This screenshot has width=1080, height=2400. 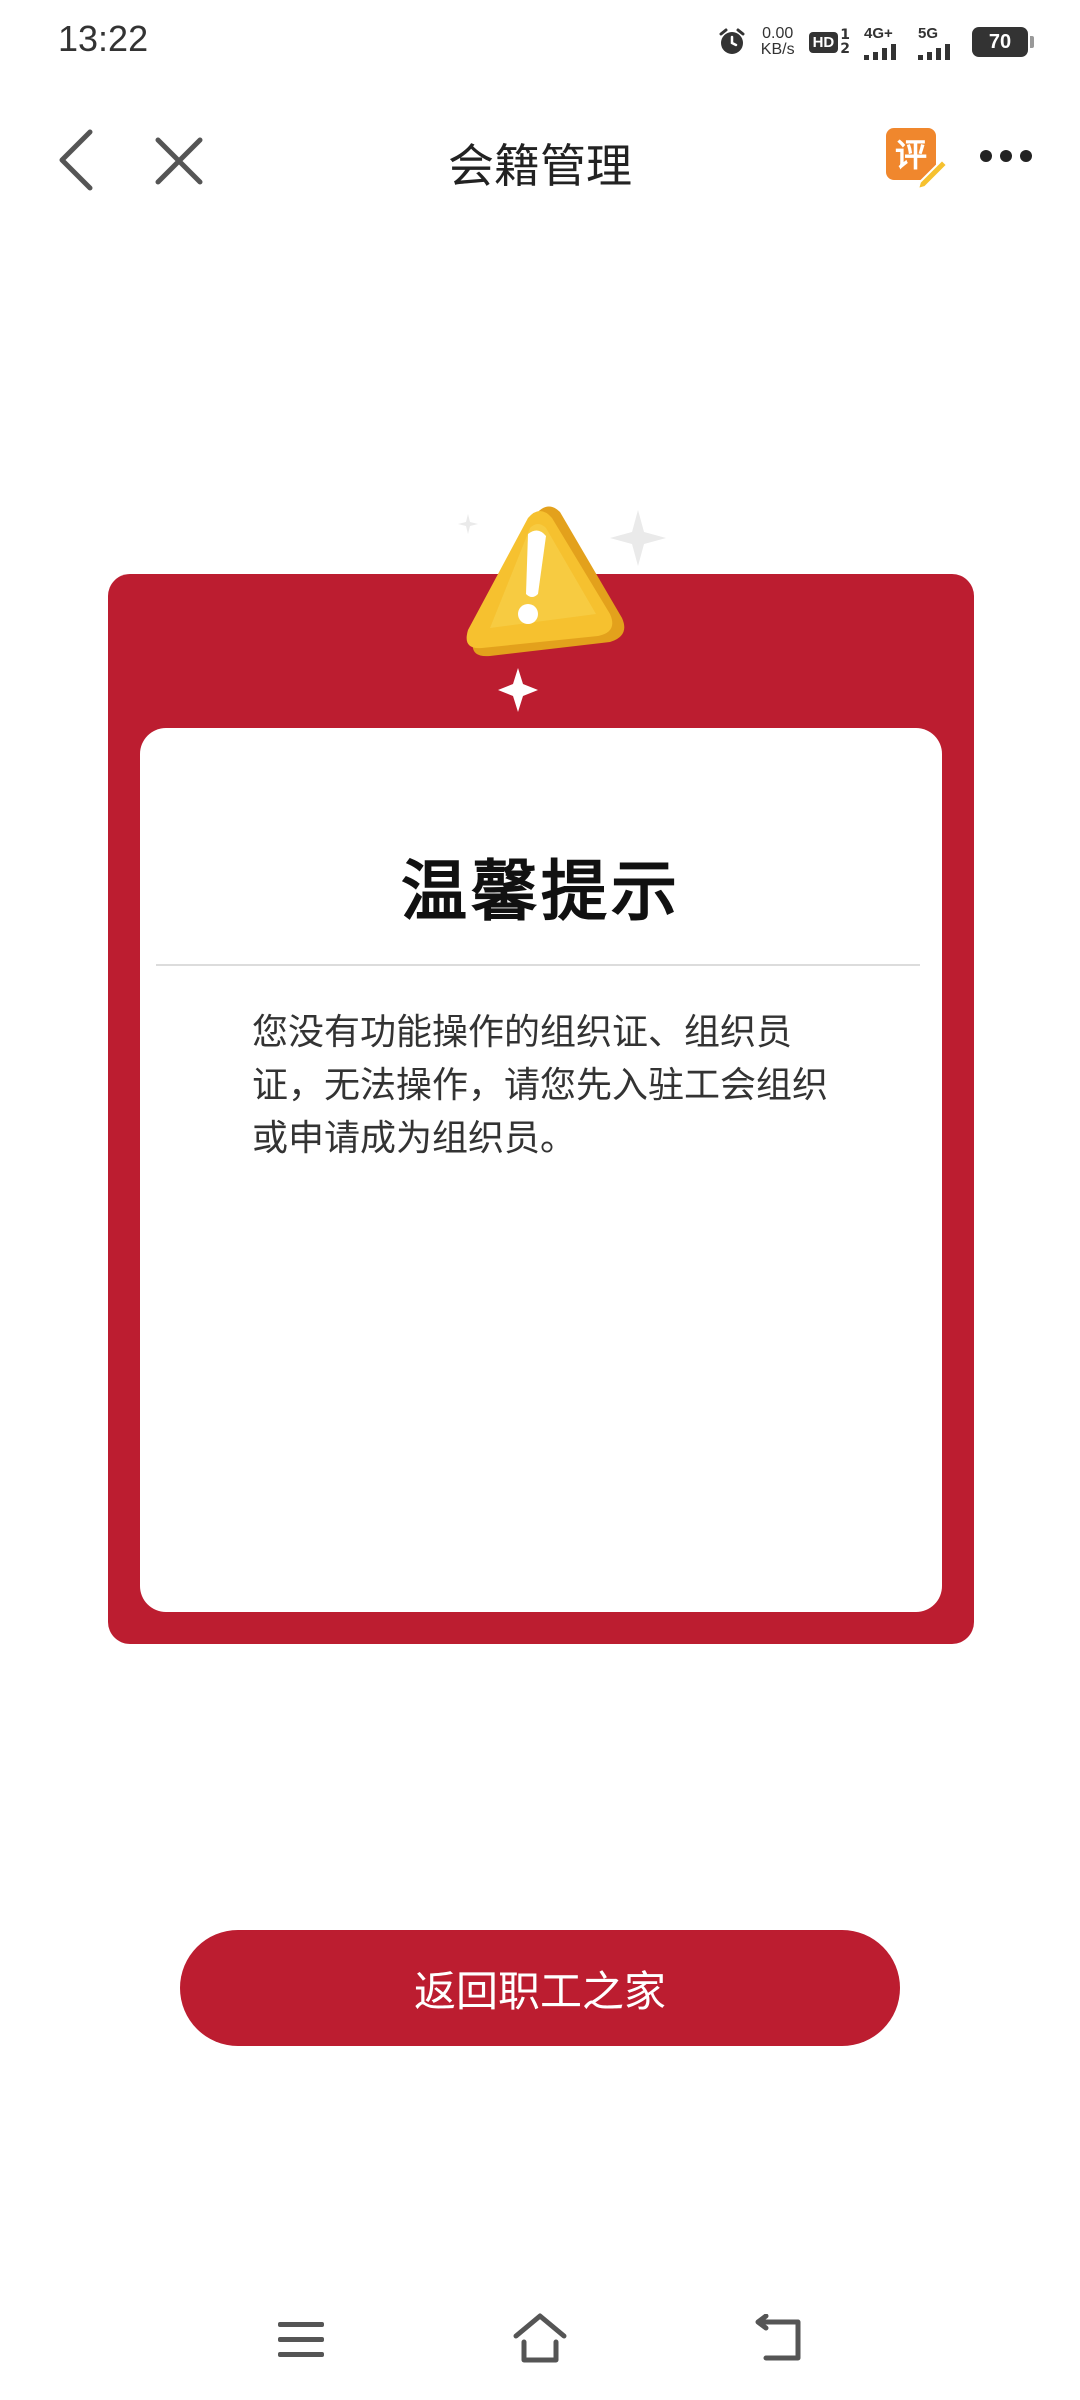 What do you see at coordinates (845, 35) in the screenshot?
I see `hd-sub-top: 1` at bounding box center [845, 35].